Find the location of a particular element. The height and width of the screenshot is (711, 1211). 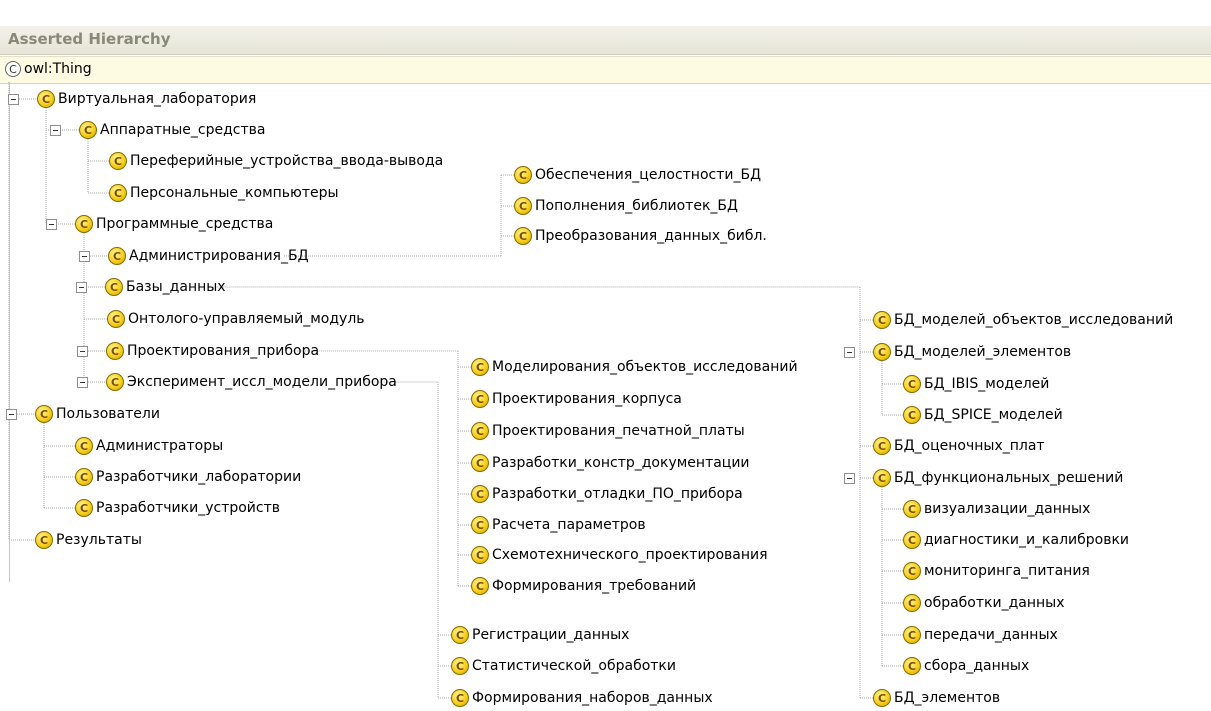

class-node: Cсбора_данных is located at coordinates (966, 666).